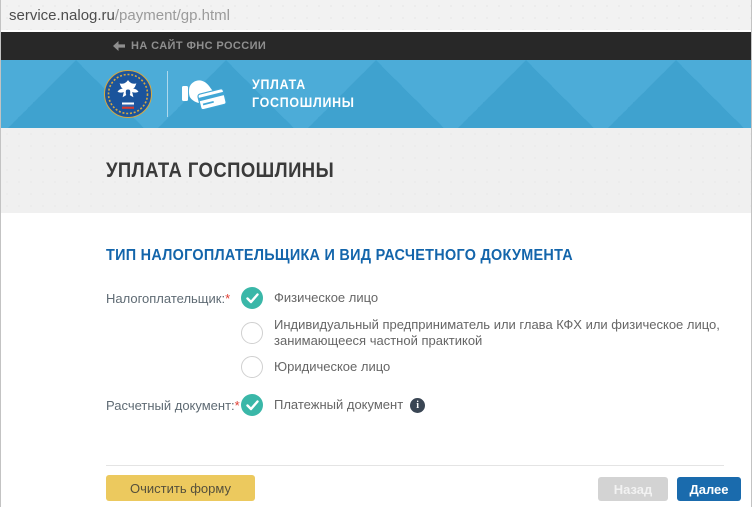 The width and height of the screenshot is (752, 508). I want to click on top-bar: НА САЙТ ФНС РОССИИ, so click(376, 46).